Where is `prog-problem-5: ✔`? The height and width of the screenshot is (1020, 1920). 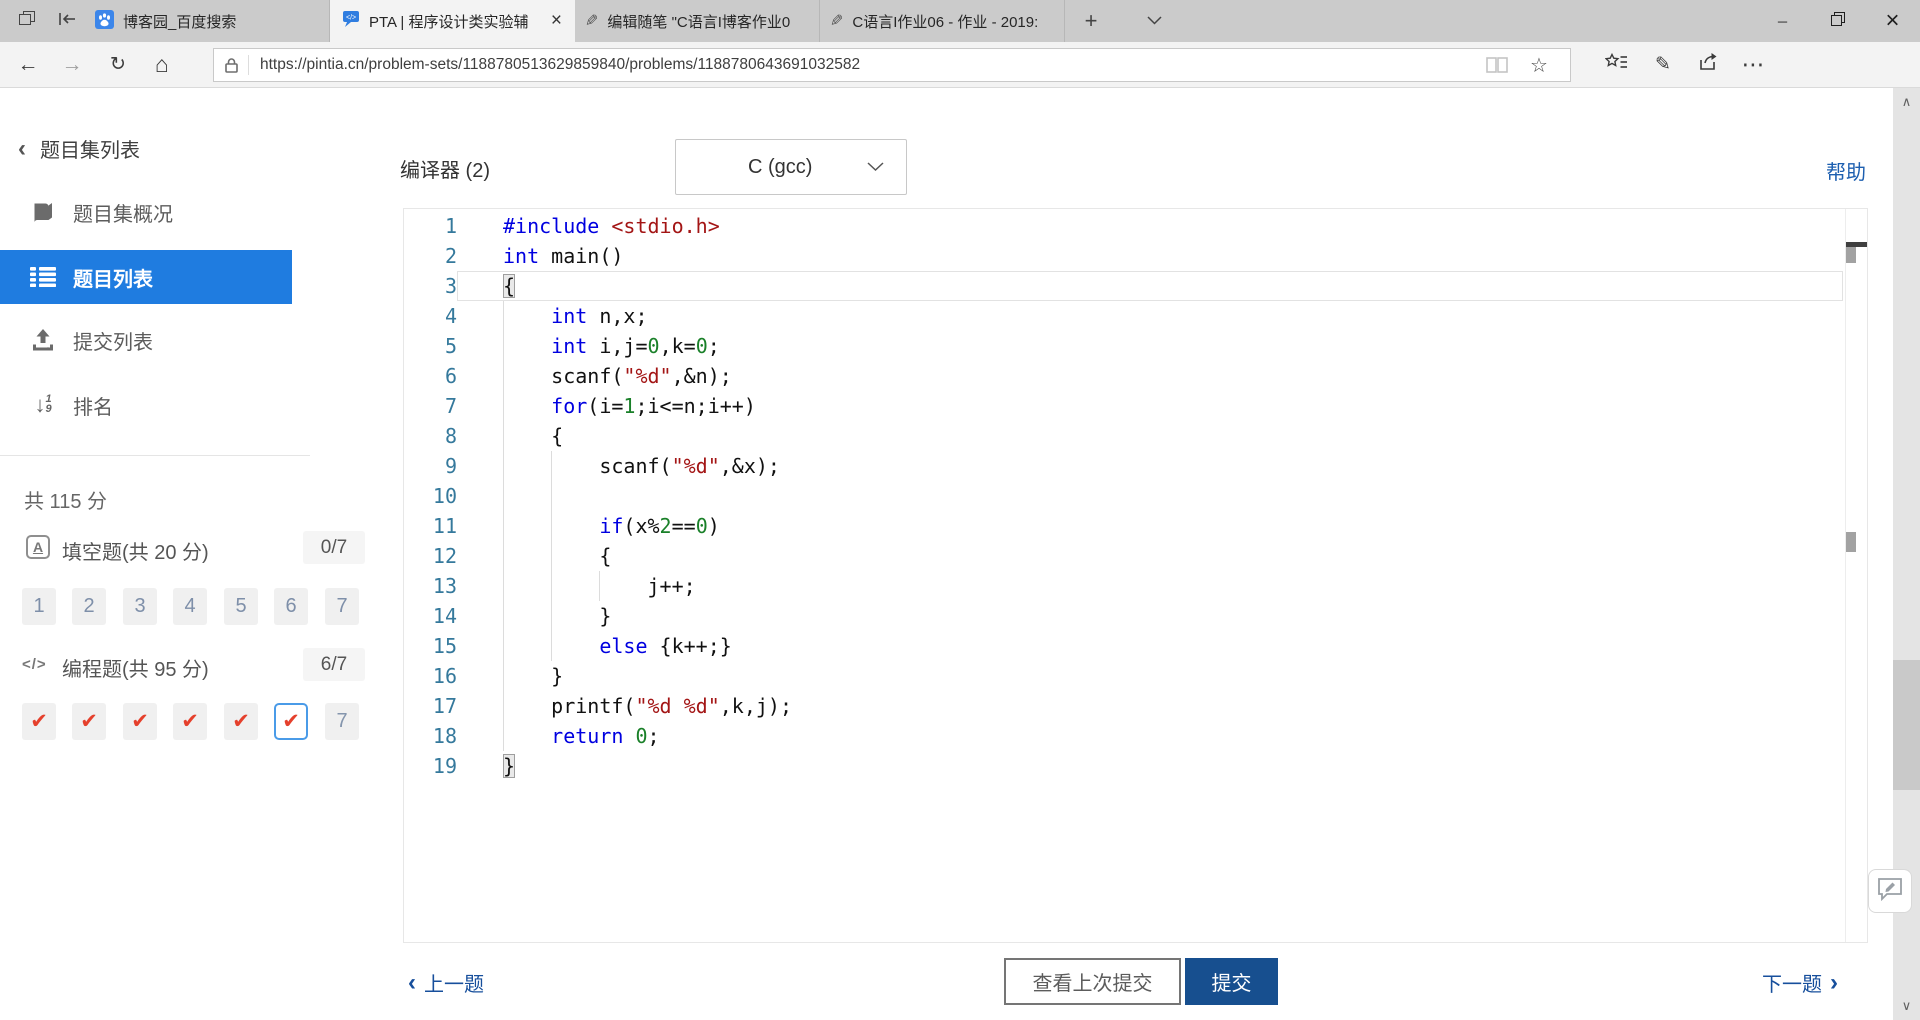
prog-problem-5: ✔ is located at coordinates (241, 721).